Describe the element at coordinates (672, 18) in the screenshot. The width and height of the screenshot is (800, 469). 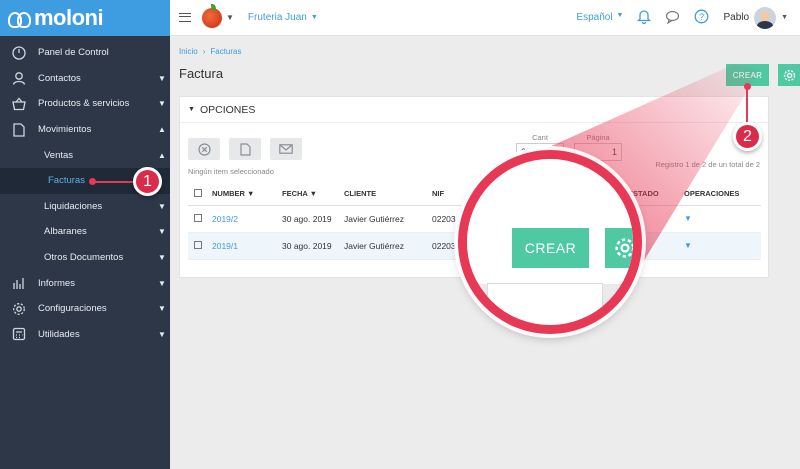
I see `chat-icon` at that location.